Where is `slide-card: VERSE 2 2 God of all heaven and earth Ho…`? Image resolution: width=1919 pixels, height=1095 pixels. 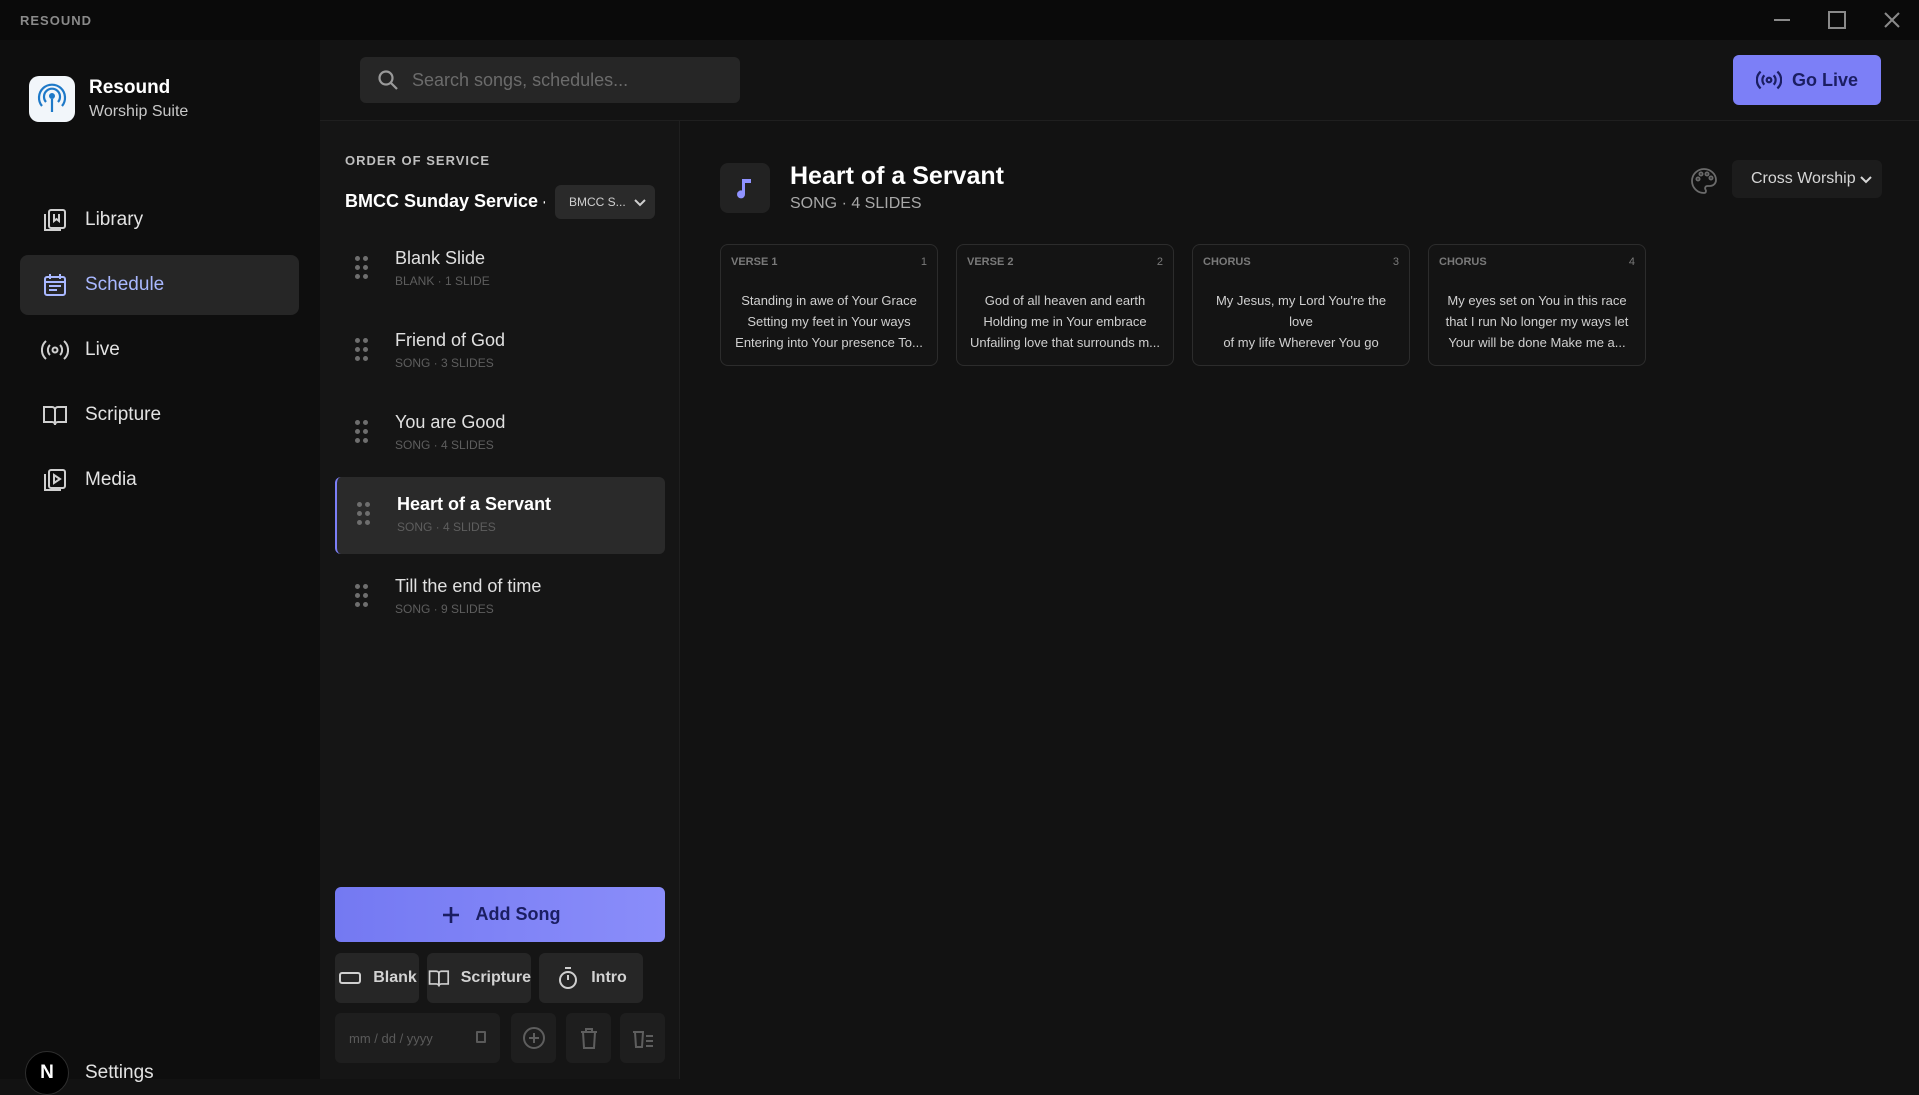 slide-card: VERSE 2 2 God of all heaven and earth Ho… is located at coordinates (1065, 305).